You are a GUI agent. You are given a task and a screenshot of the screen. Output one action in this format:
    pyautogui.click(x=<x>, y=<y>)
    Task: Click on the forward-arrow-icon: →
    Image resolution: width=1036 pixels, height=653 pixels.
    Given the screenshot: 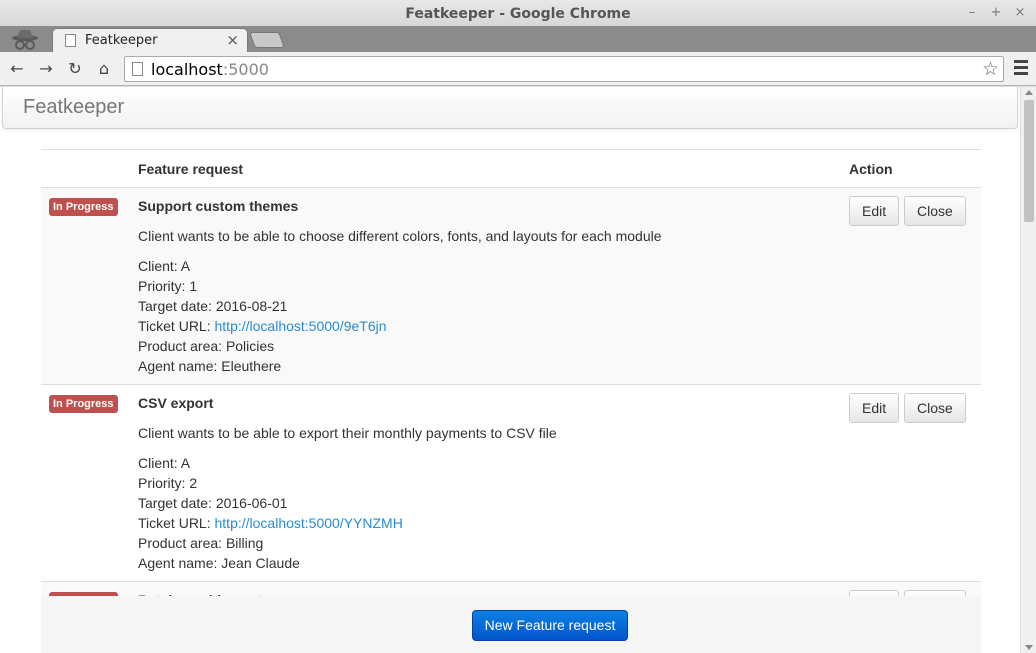 What is the action you would take?
    pyautogui.click(x=46, y=69)
    